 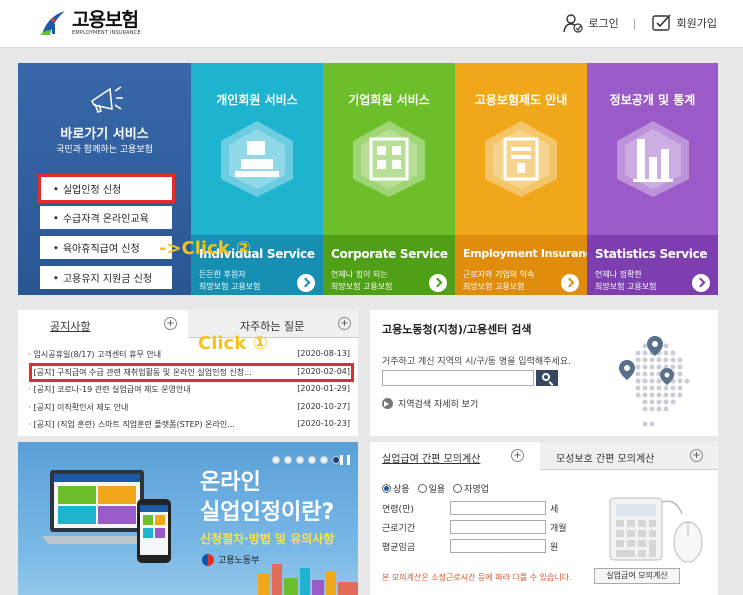 What do you see at coordinates (389, 159) in the screenshot?
I see `building-hexagon-icon` at bounding box center [389, 159].